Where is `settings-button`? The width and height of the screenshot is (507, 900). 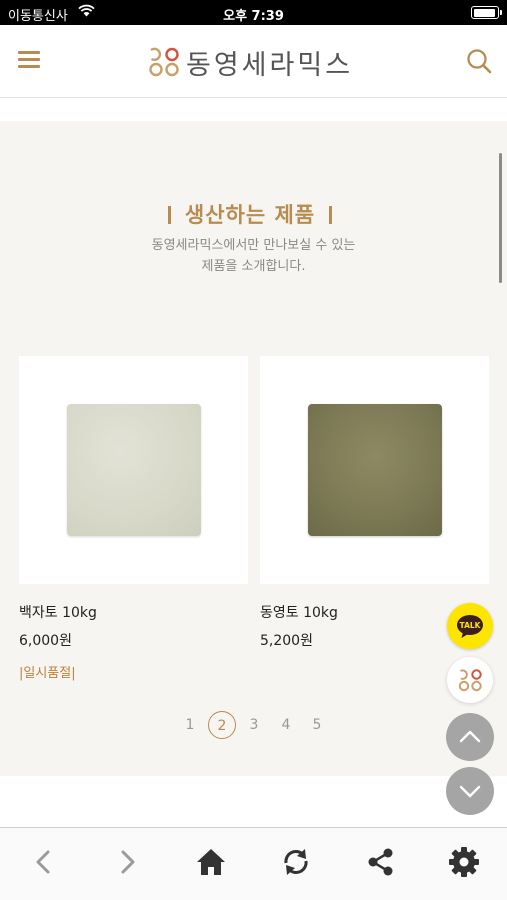
settings-button is located at coordinates (464, 862).